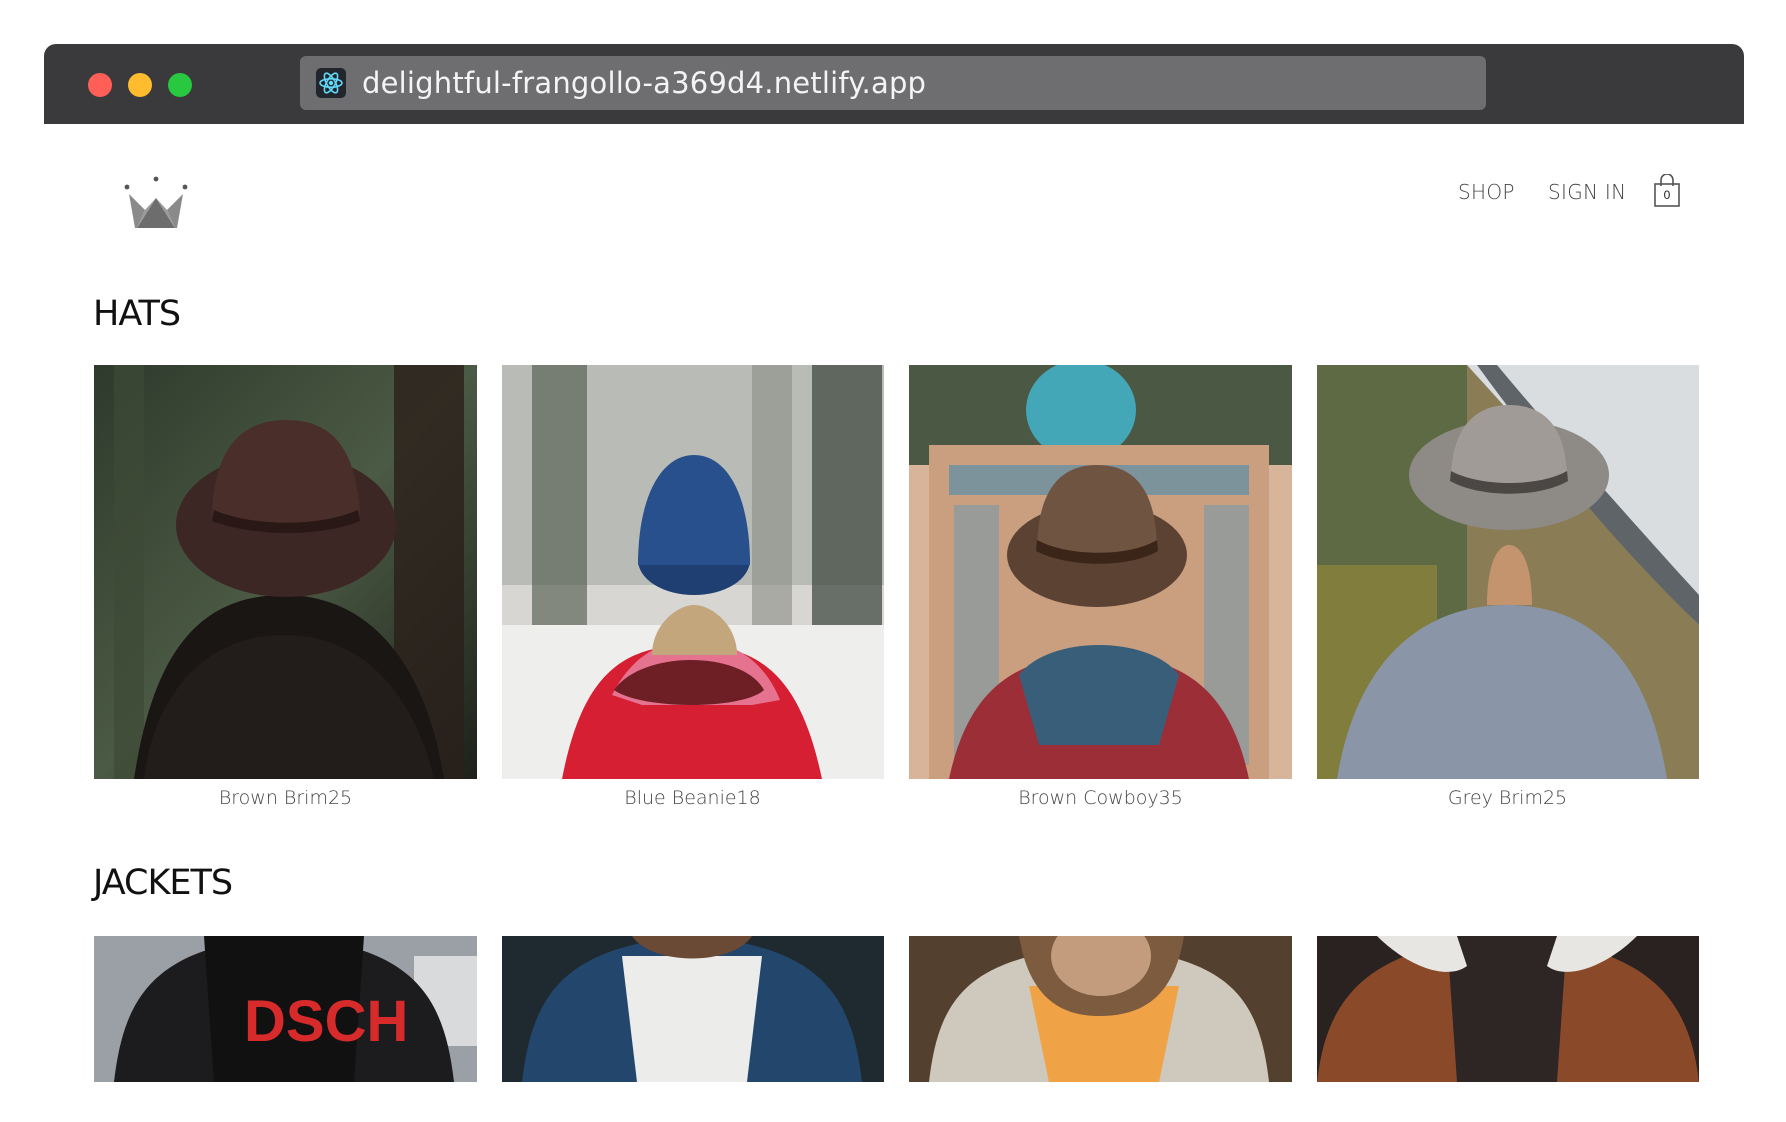 The height and width of the screenshot is (1122, 1786). What do you see at coordinates (1486, 192) in the screenshot?
I see `nav-shop-link: SHOP` at bounding box center [1486, 192].